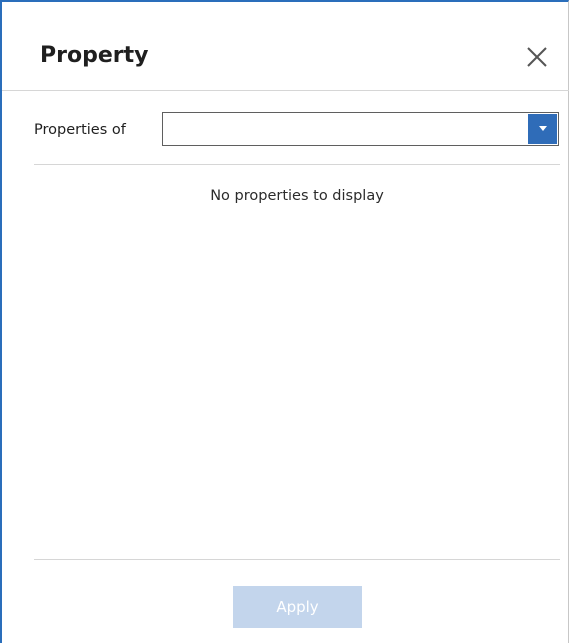 This screenshot has width=569, height=643. I want to click on properties-of-select, so click(360, 129).